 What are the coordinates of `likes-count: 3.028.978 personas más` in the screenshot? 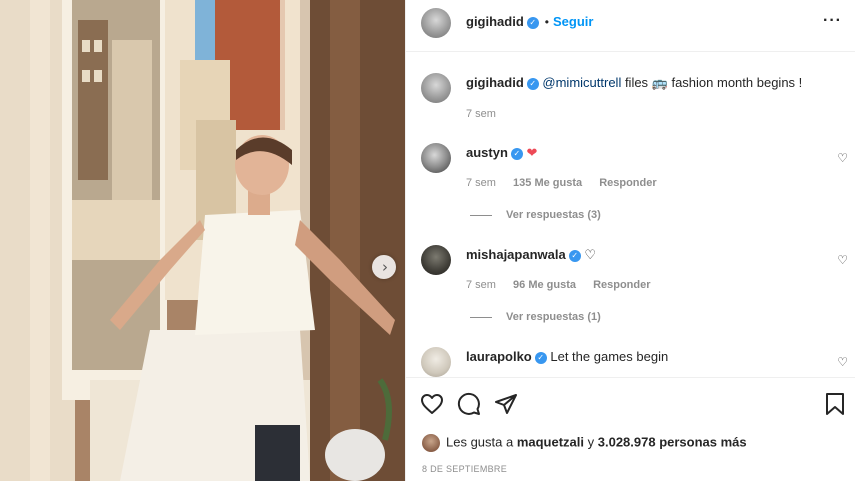 It's located at (672, 441).